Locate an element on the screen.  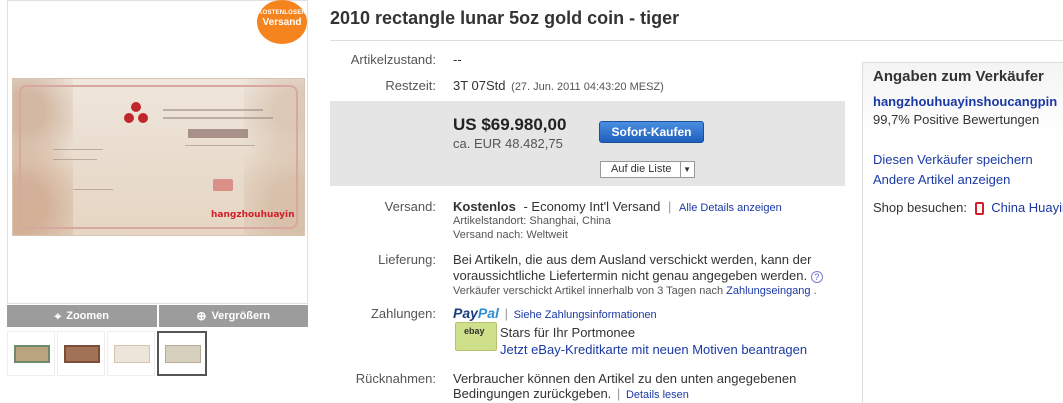
crosshair-icon: ⌖ is located at coordinates (58, 315).